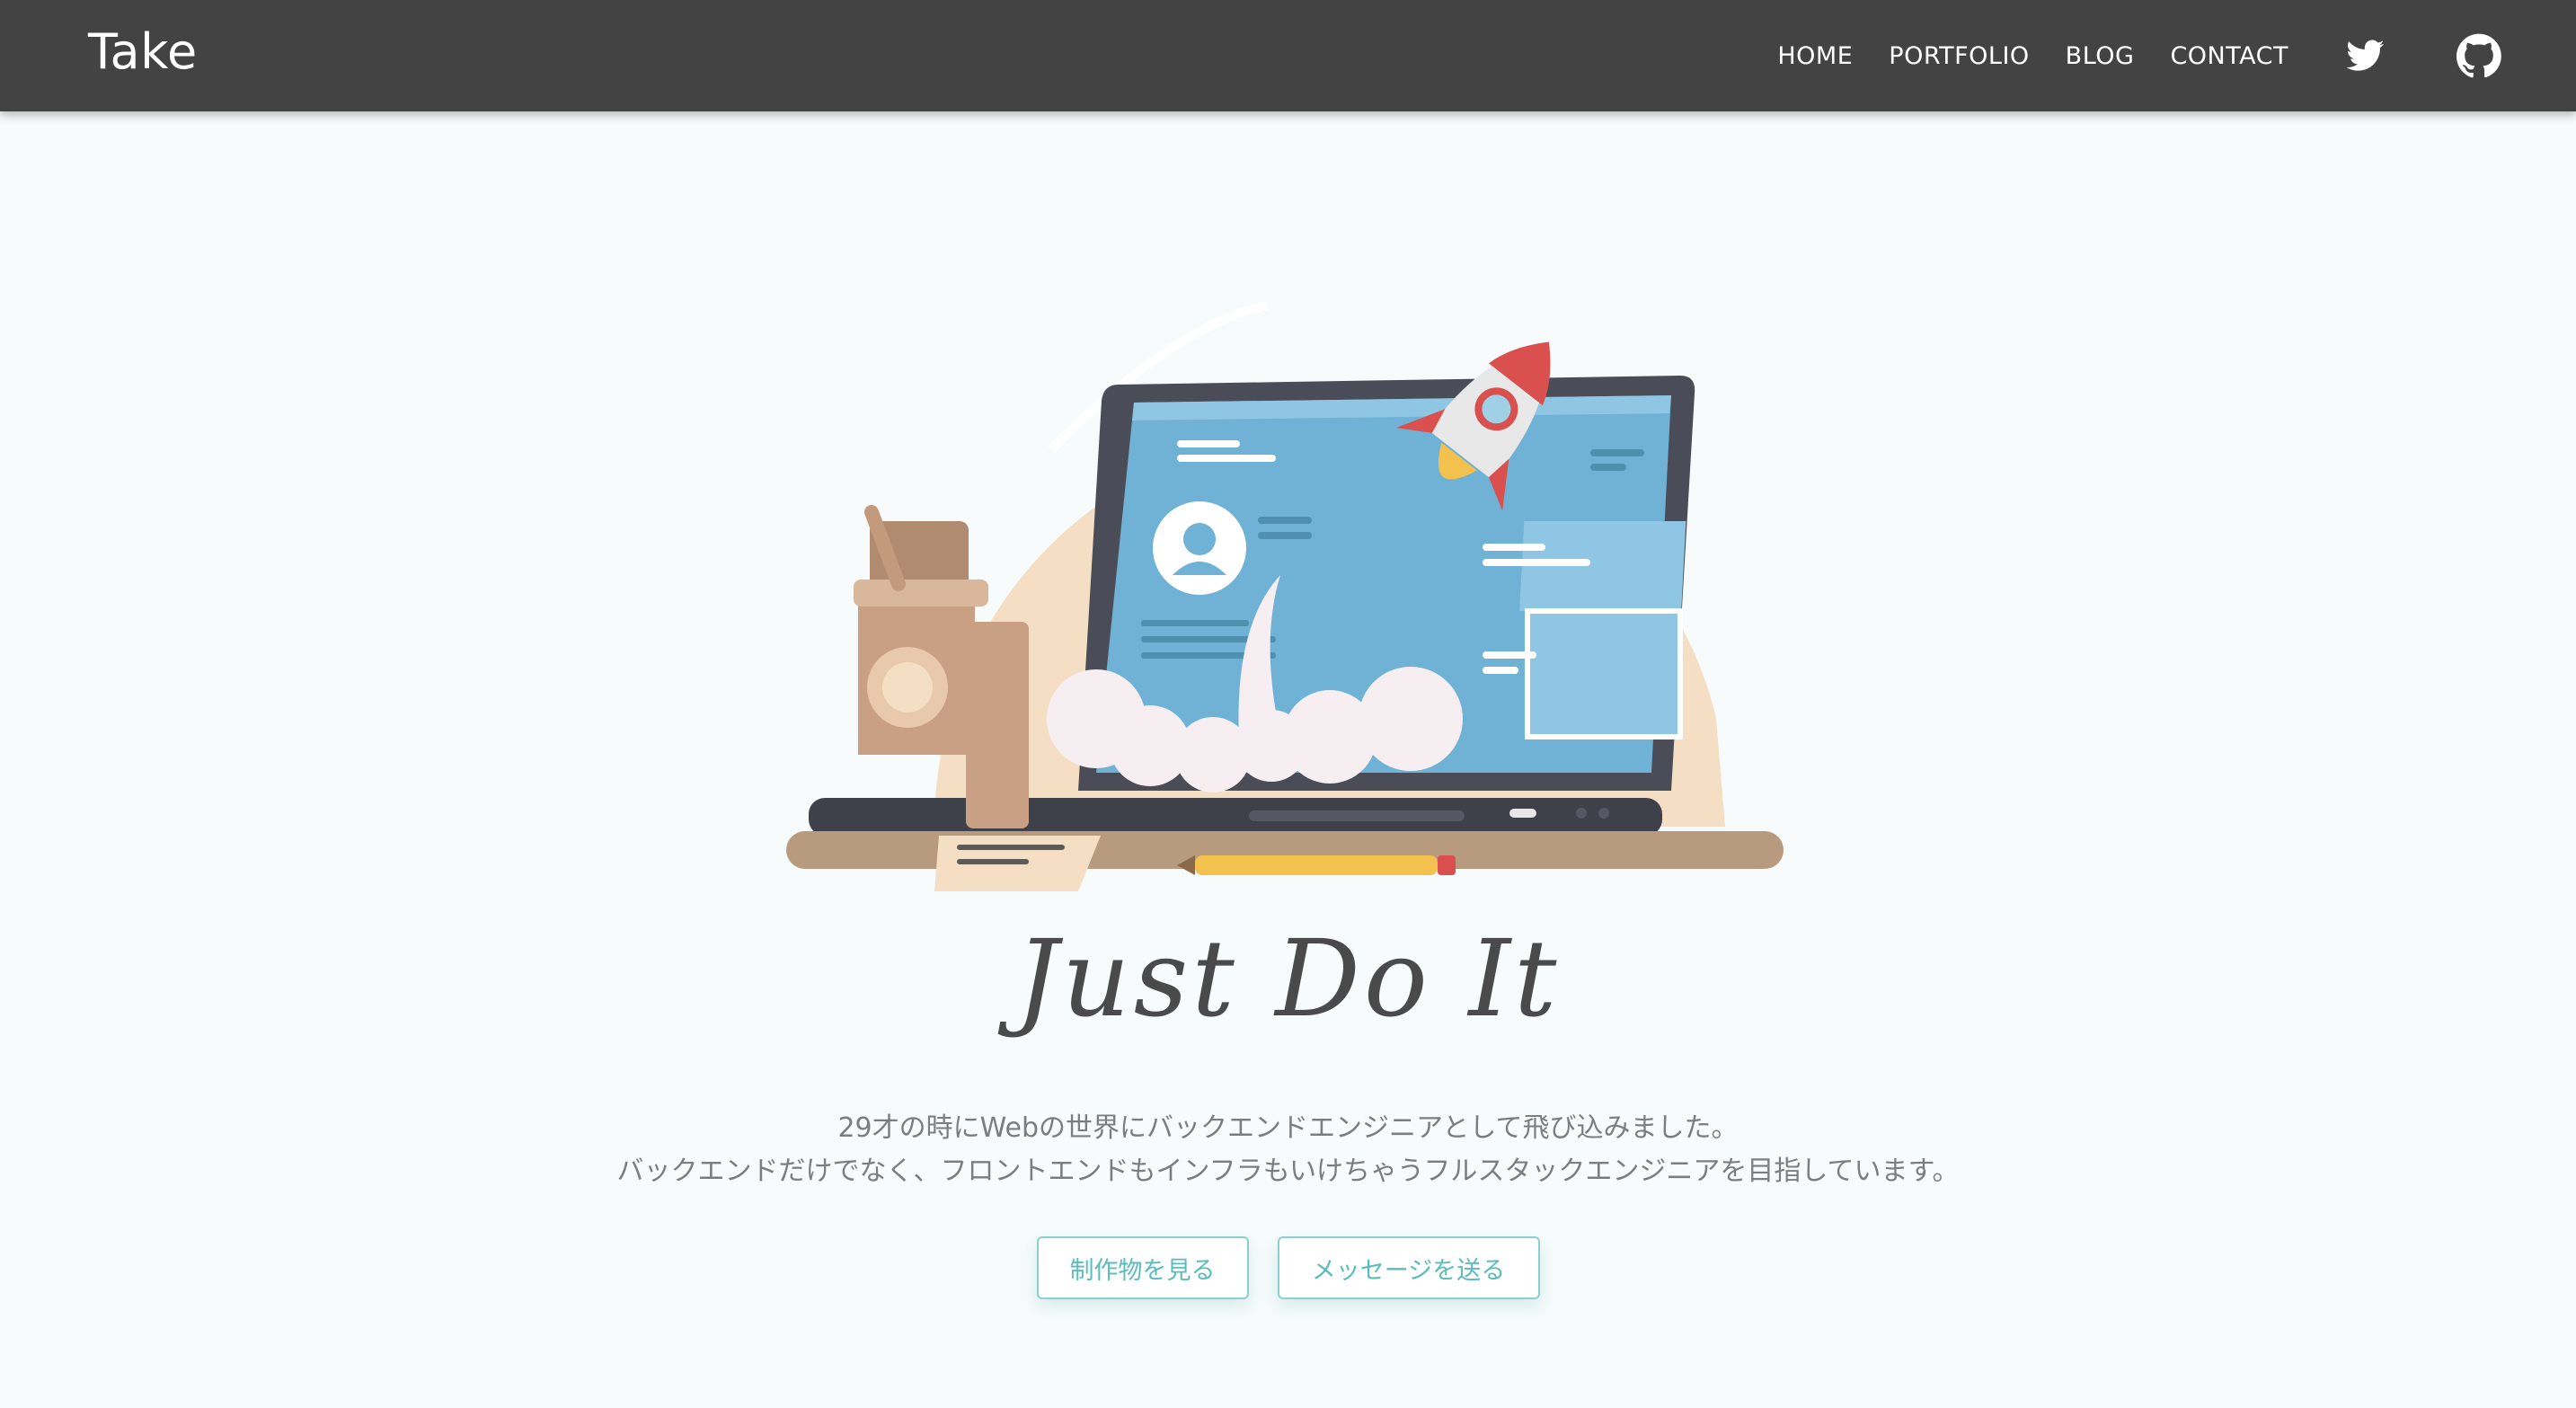 The image size is (2576, 1408). What do you see at coordinates (1815, 56) in the screenshot?
I see `nav-home: HOME` at bounding box center [1815, 56].